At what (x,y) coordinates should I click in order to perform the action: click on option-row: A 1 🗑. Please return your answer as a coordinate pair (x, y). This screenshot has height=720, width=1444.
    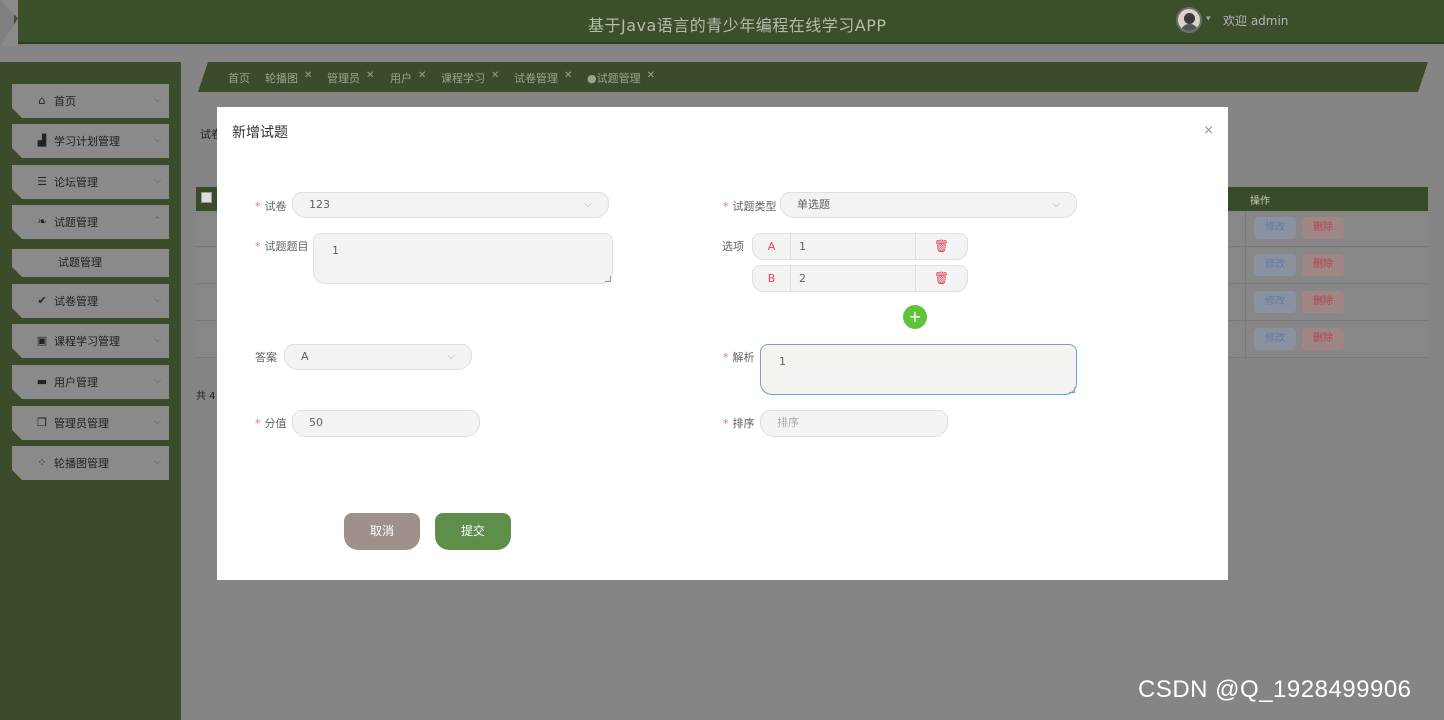
    Looking at the image, I should click on (860, 246).